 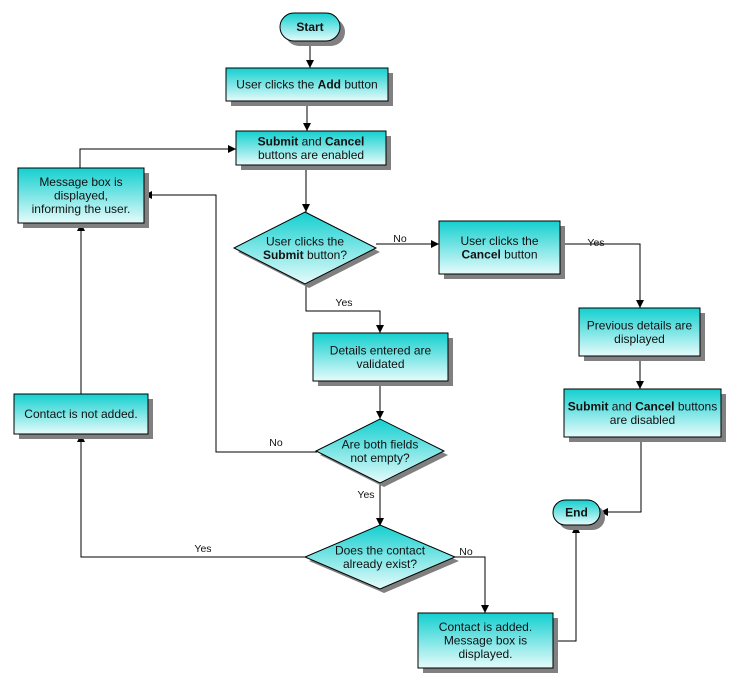 I want to click on node-text-line: validated, so click(x=380, y=364).